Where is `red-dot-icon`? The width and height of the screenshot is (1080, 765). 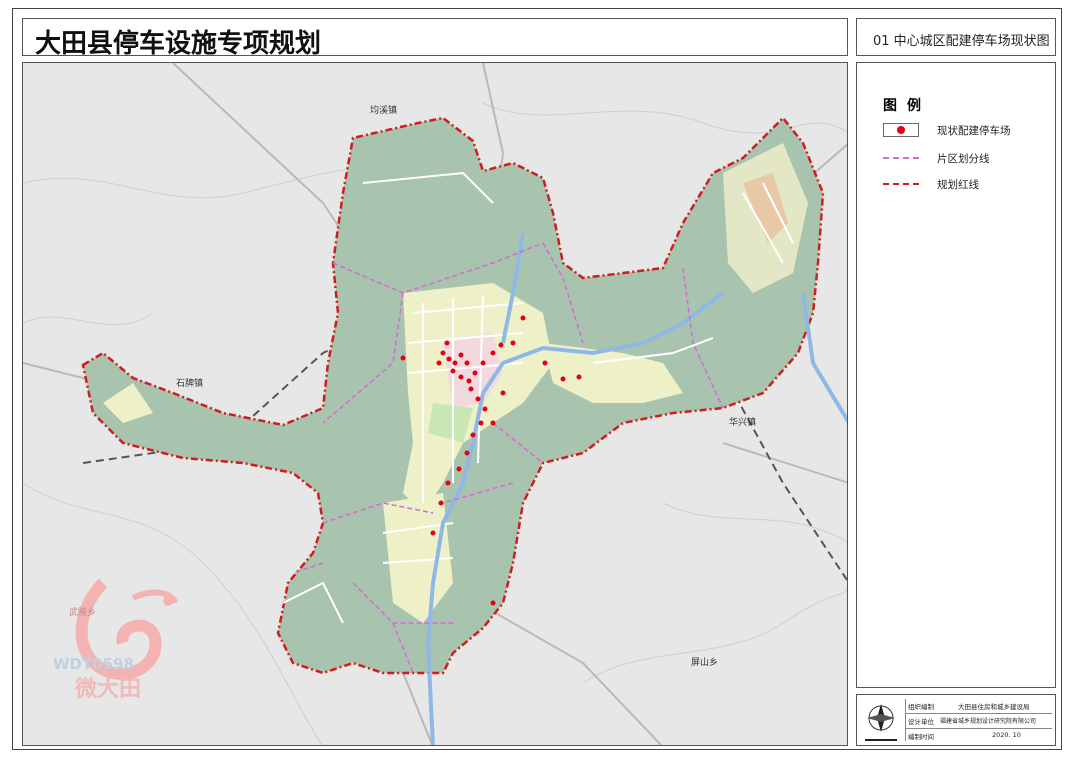
red-dot-icon is located at coordinates (901, 130).